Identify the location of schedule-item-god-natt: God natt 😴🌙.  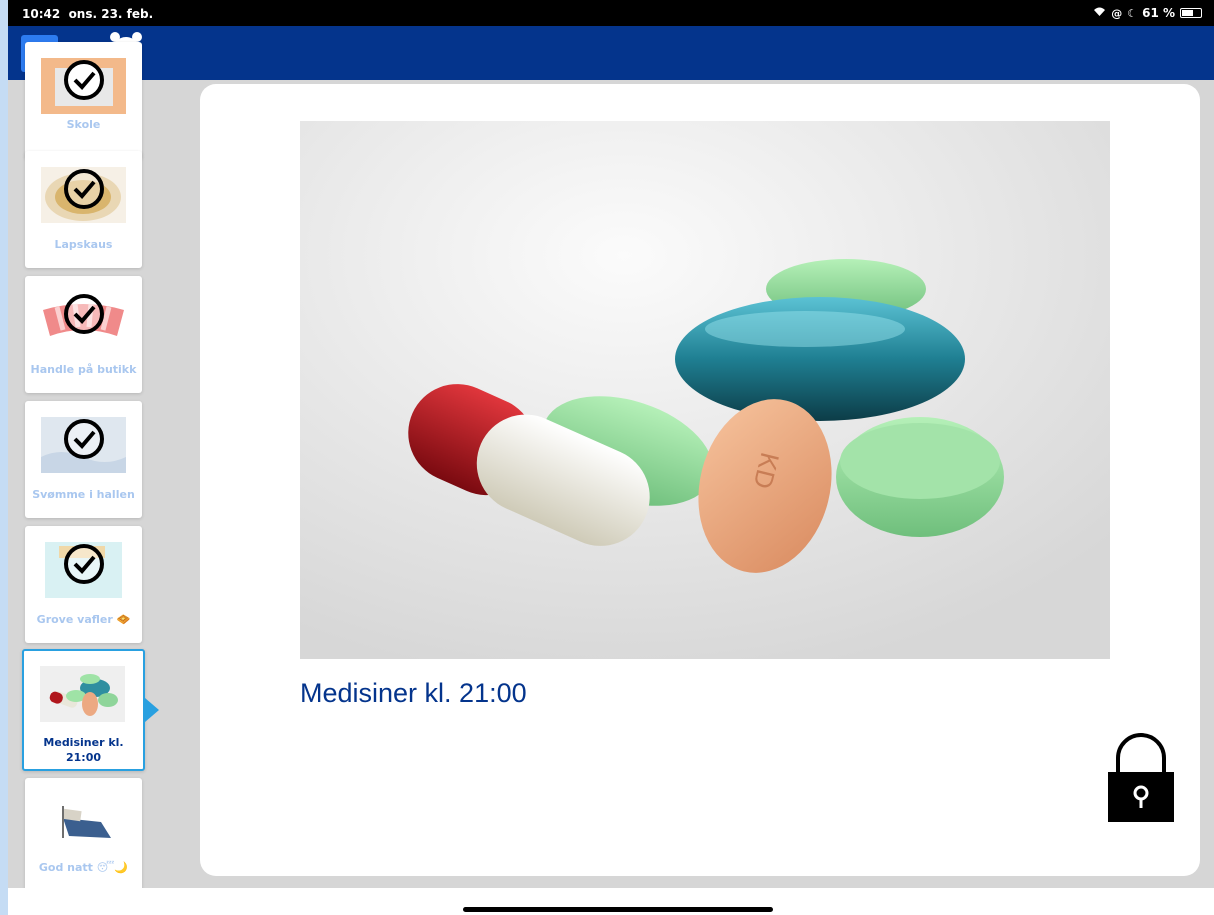
(83, 836).